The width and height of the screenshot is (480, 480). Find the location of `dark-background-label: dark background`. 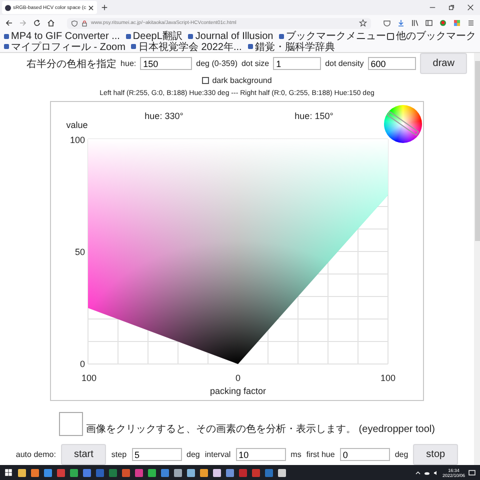

dark-background-label: dark background is located at coordinates (242, 81).